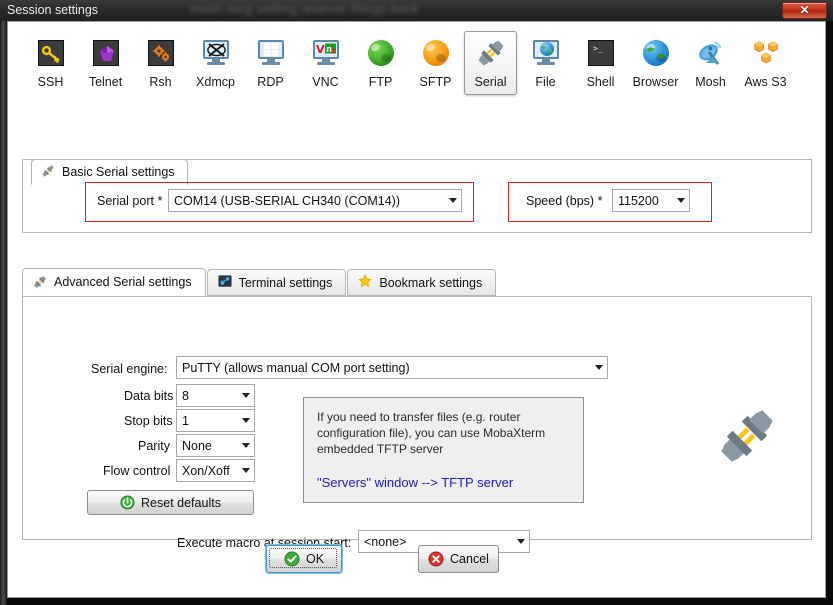 Image resolution: width=833 pixels, height=605 pixels. I want to click on ok-label: OK, so click(315, 559).